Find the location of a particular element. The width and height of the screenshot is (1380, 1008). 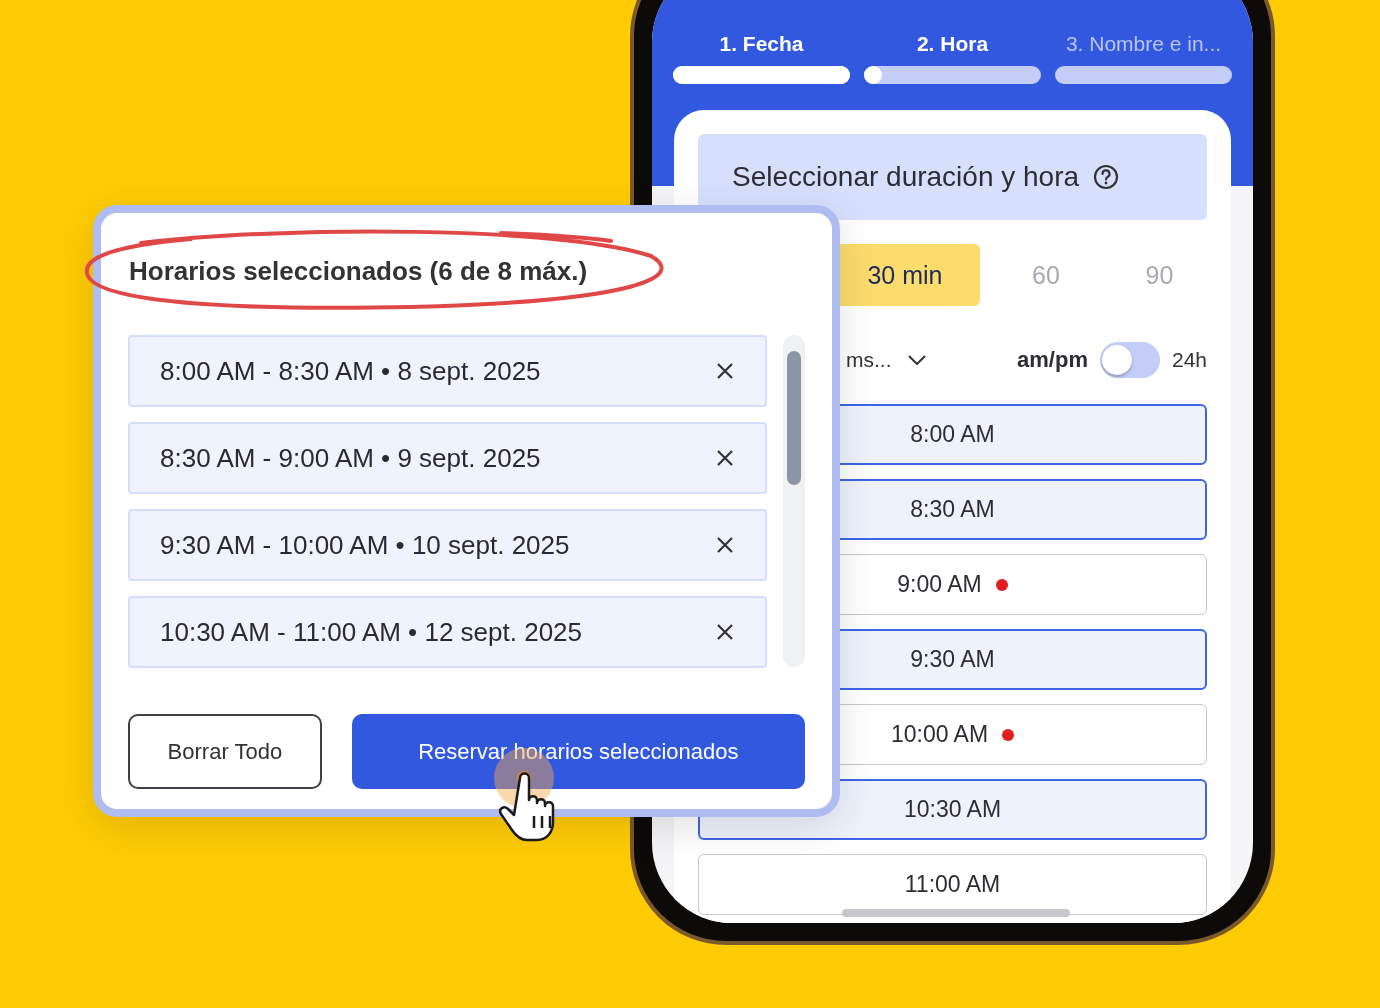

help-icon is located at coordinates (1106, 177).